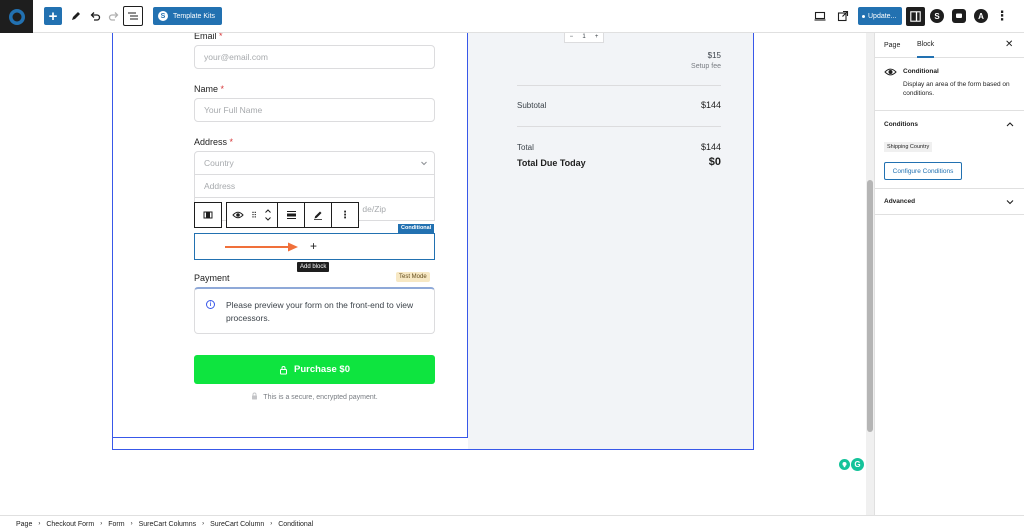 This screenshot has width=1024, height=532. What do you see at coordinates (923, 171) in the screenshot?
I see `configure-conditions-button: Configure Conditions` at bounding box center [923, 171].